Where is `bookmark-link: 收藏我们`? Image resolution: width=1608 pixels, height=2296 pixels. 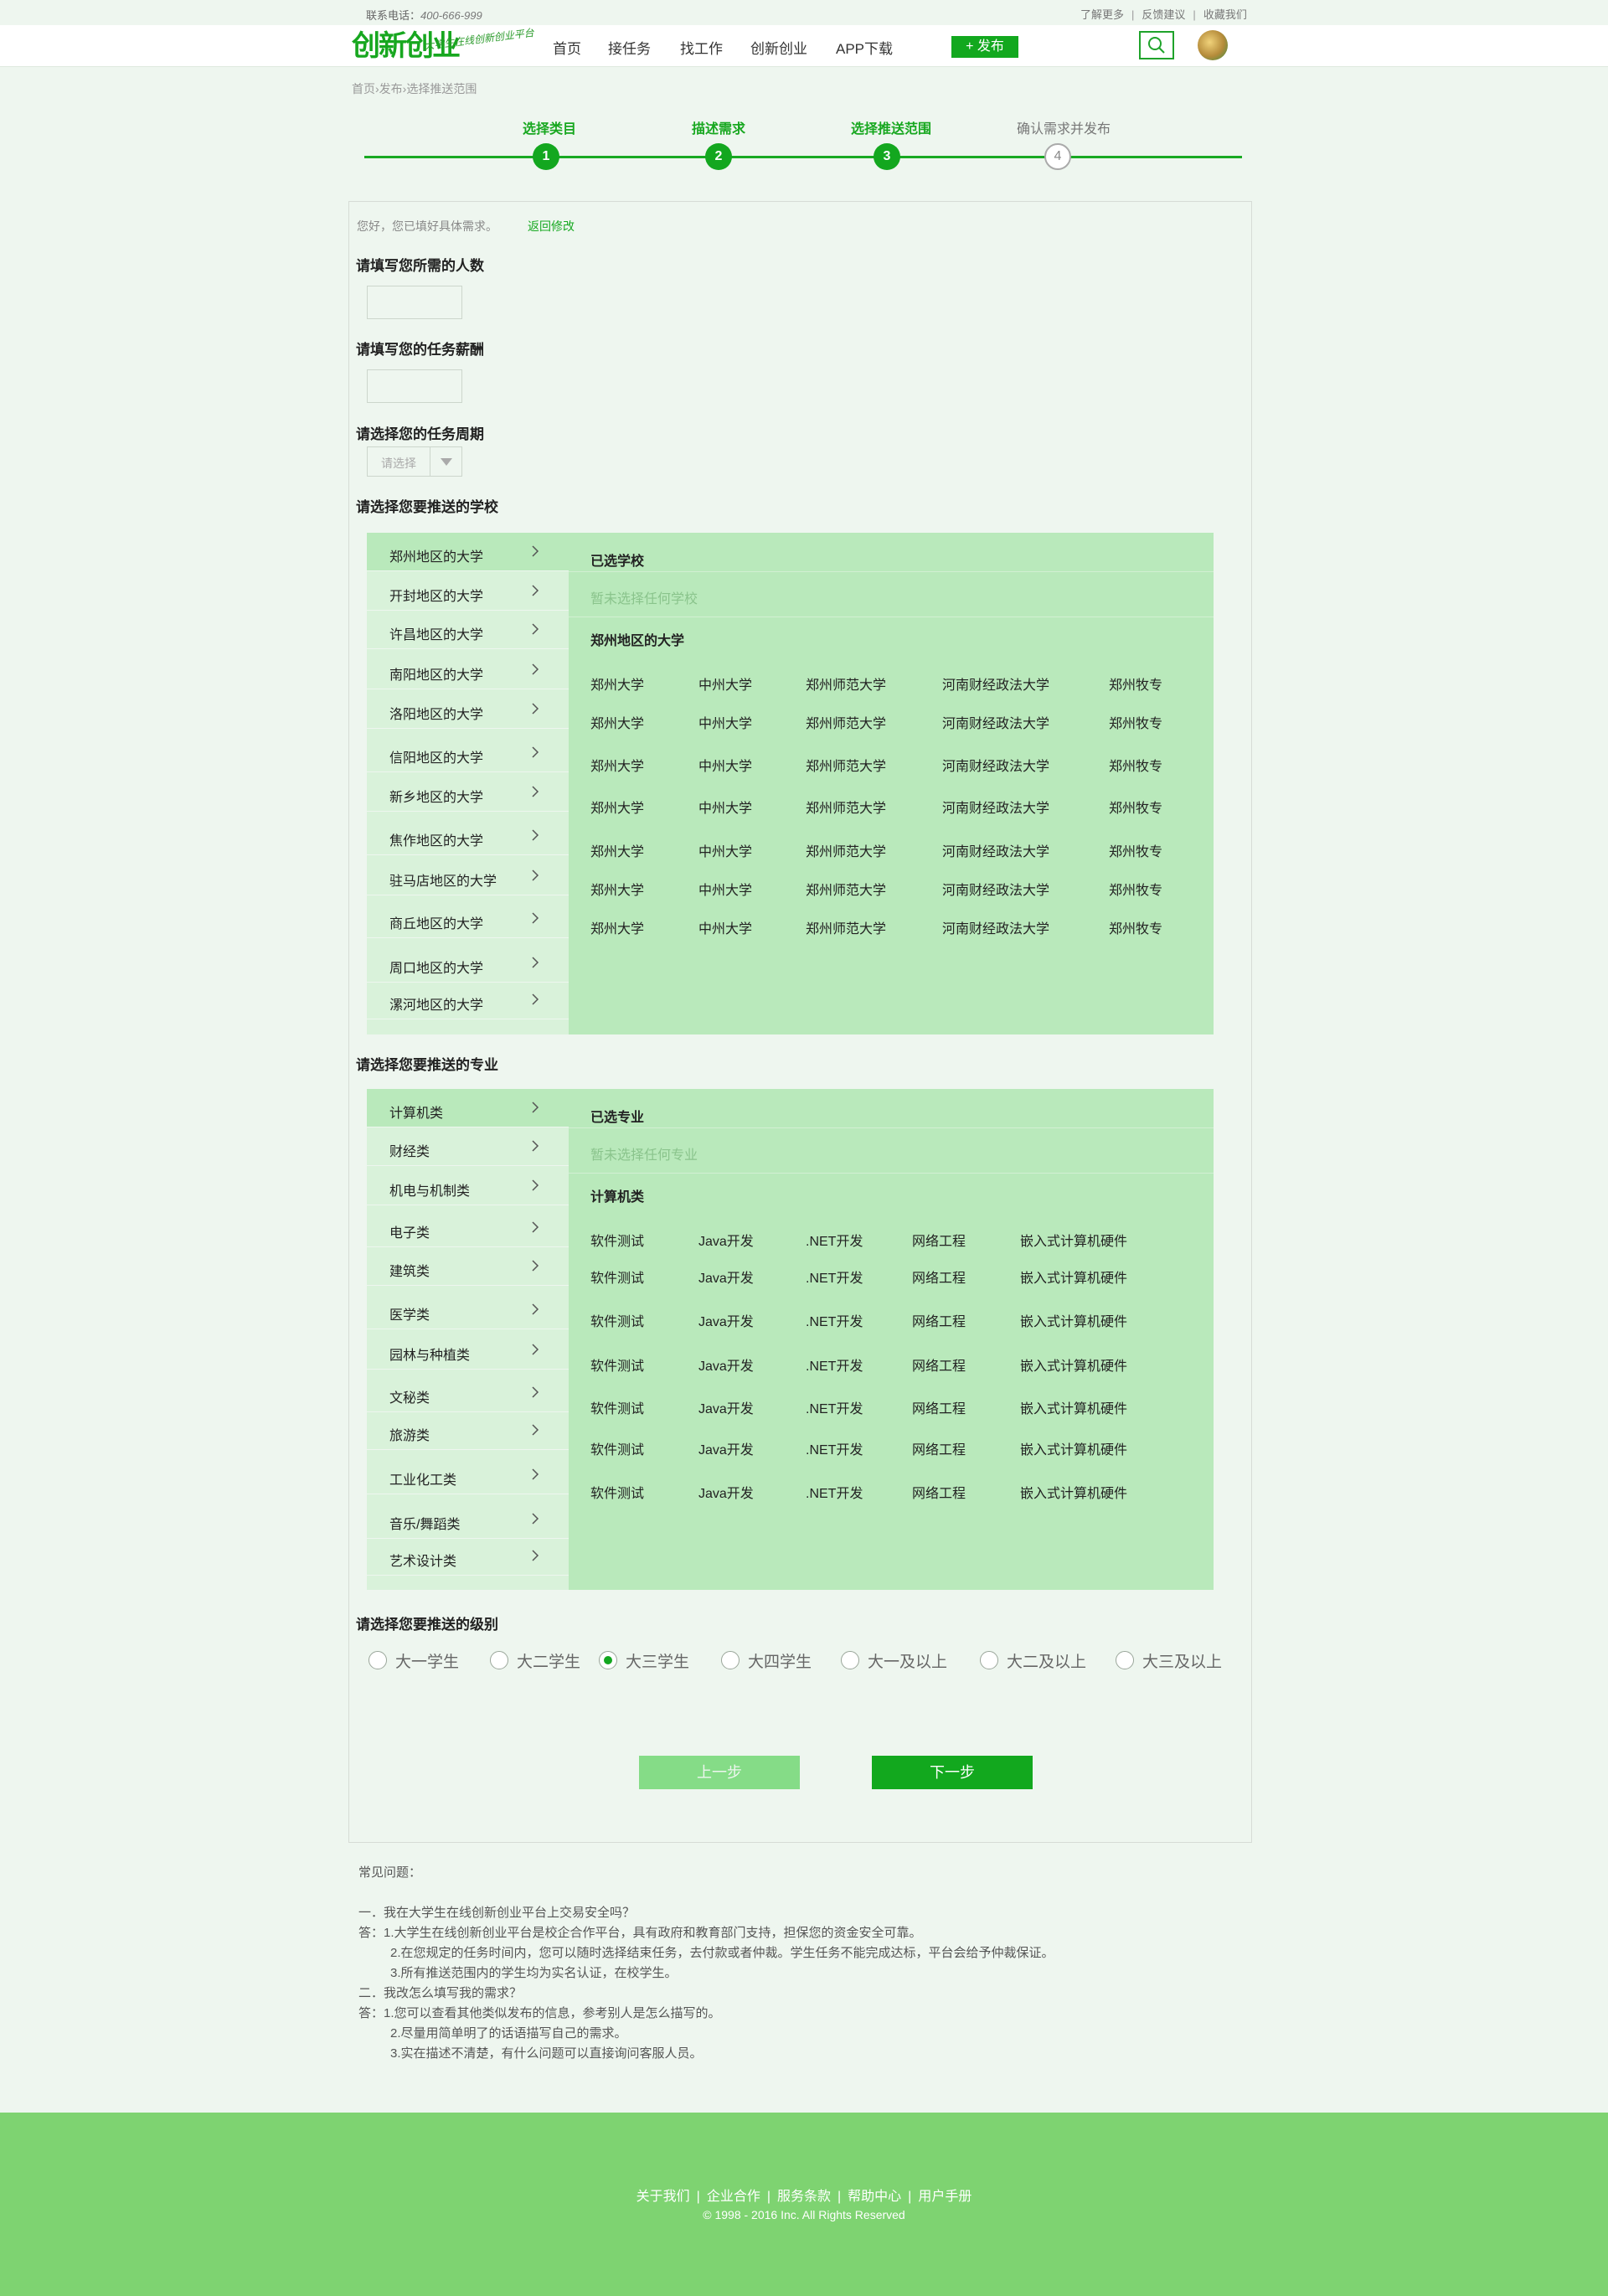 bookmark-link: 收藏我们 is located at coordinates (1225, 14).